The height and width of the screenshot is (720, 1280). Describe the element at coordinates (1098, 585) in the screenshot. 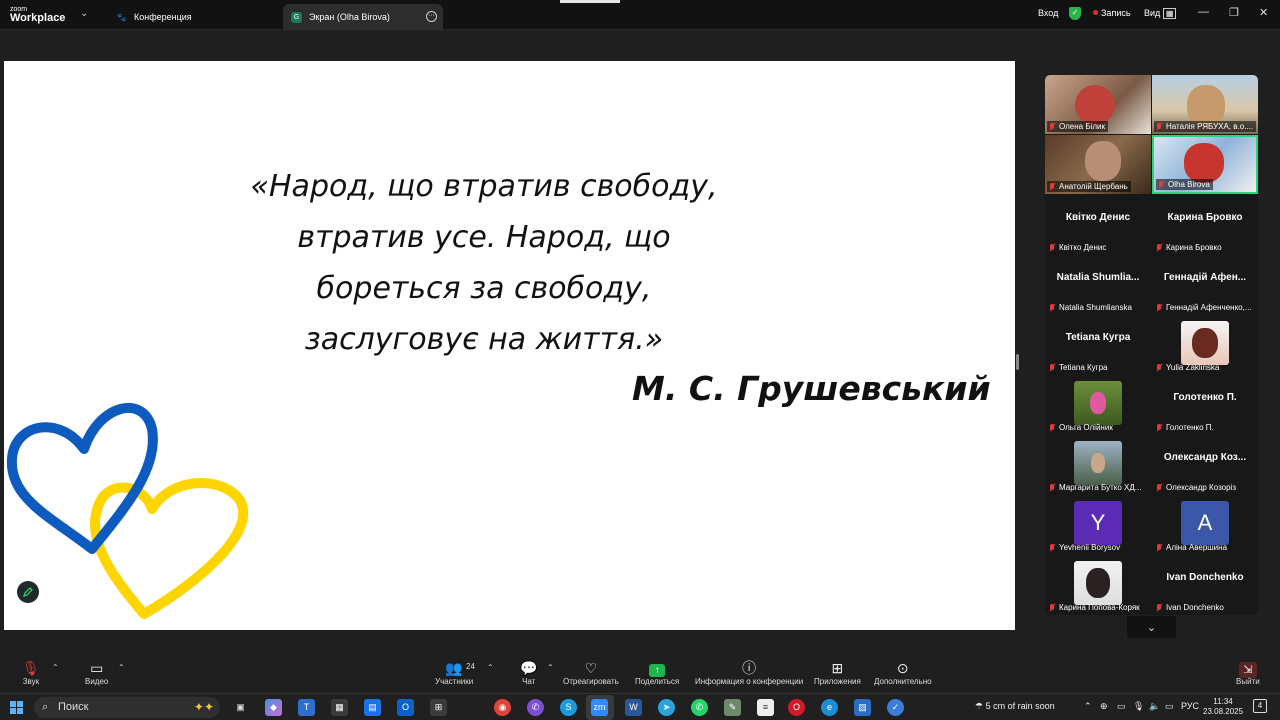

I see `participant-tile: Карина Попова-Коряк` at that location.